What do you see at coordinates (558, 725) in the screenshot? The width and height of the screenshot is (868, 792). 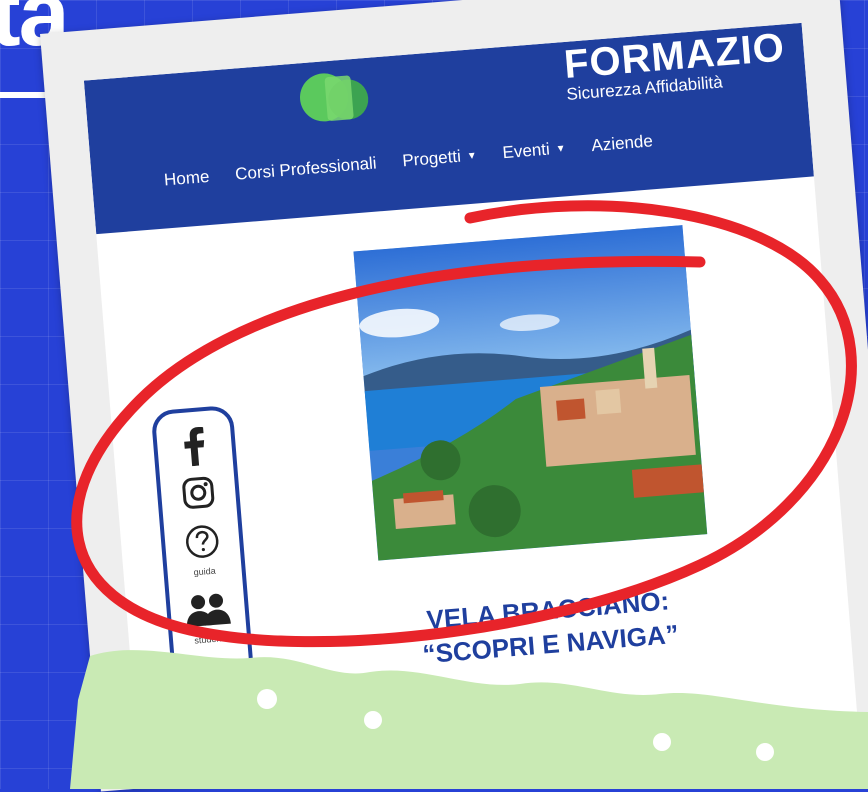 I see `button-dot-text: SO` at bounding box center [558, 725].